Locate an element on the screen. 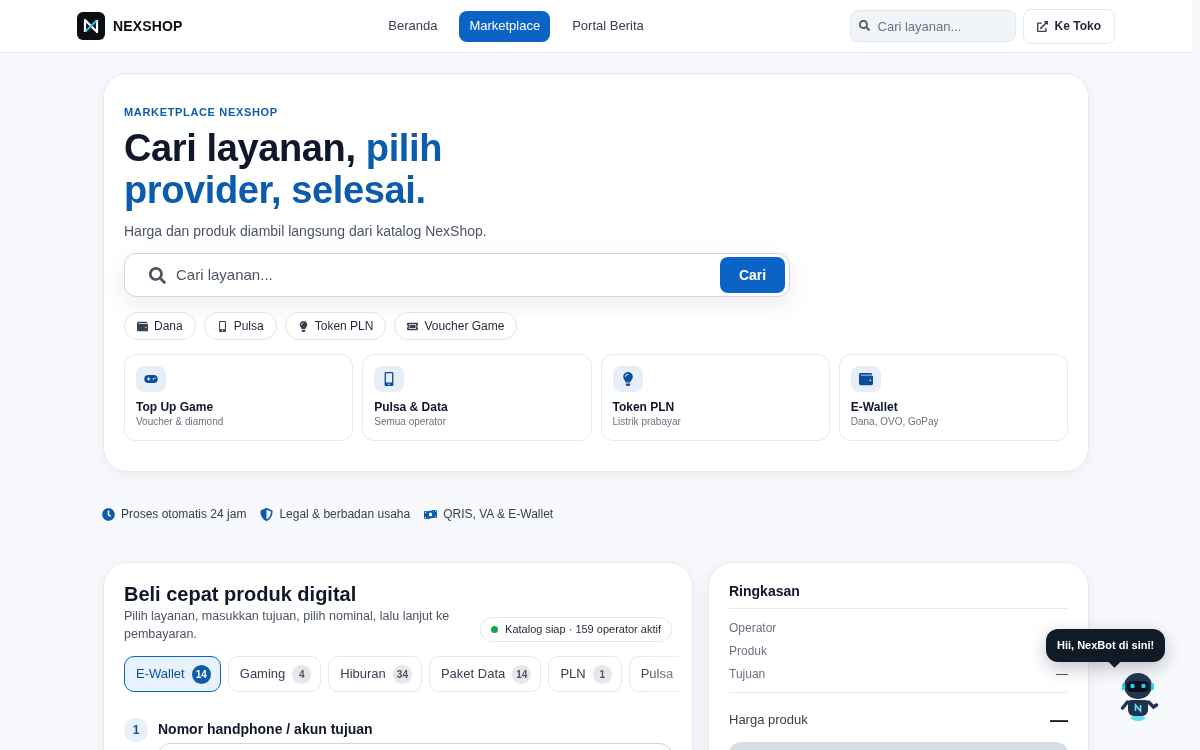 Image resolution: width=1200 pixels, height=750 pixels. hero-subtitle: Harga dan produk diambil langsung dari katalog NexShop. is located at coordinates (305, 231).